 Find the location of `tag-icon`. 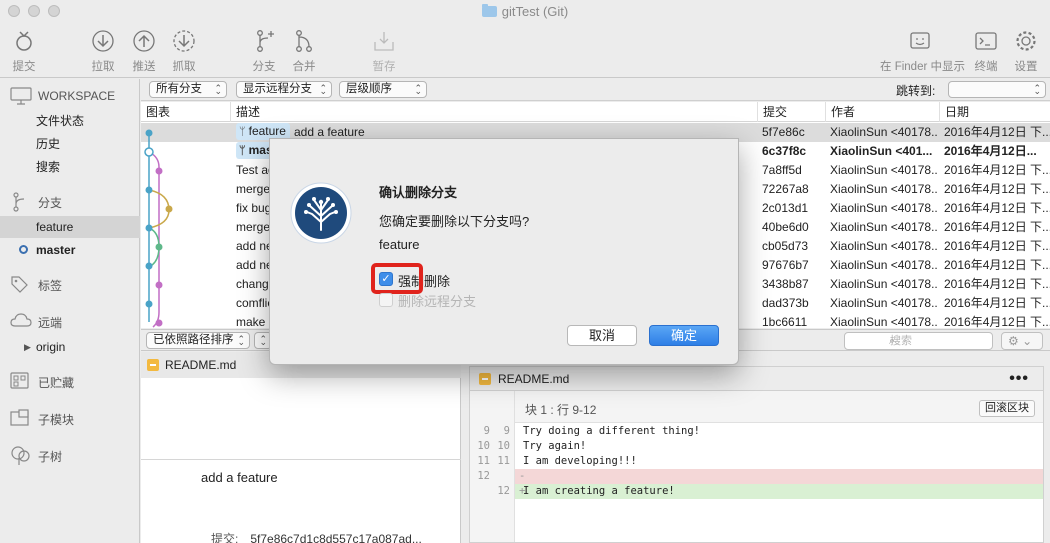

tag-icon is located at coordinates (19, 284).